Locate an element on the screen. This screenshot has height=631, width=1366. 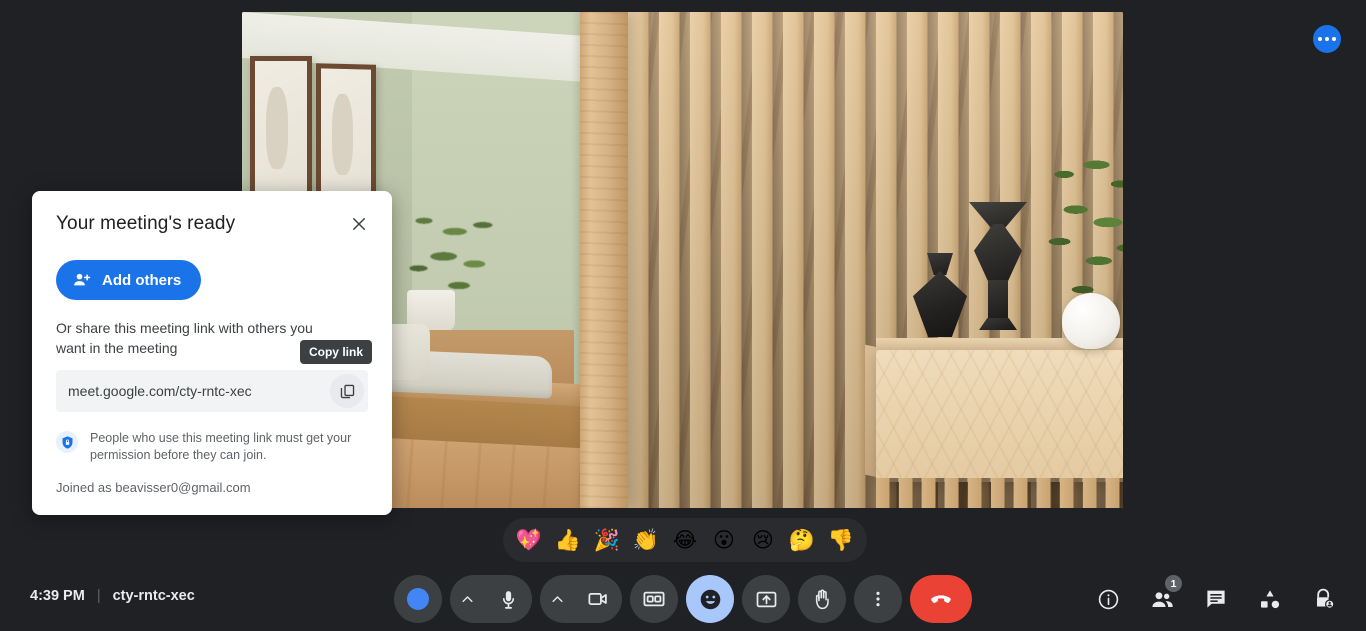
reaction-thinking-face: 🤔 is located at coordinates (802, 540).